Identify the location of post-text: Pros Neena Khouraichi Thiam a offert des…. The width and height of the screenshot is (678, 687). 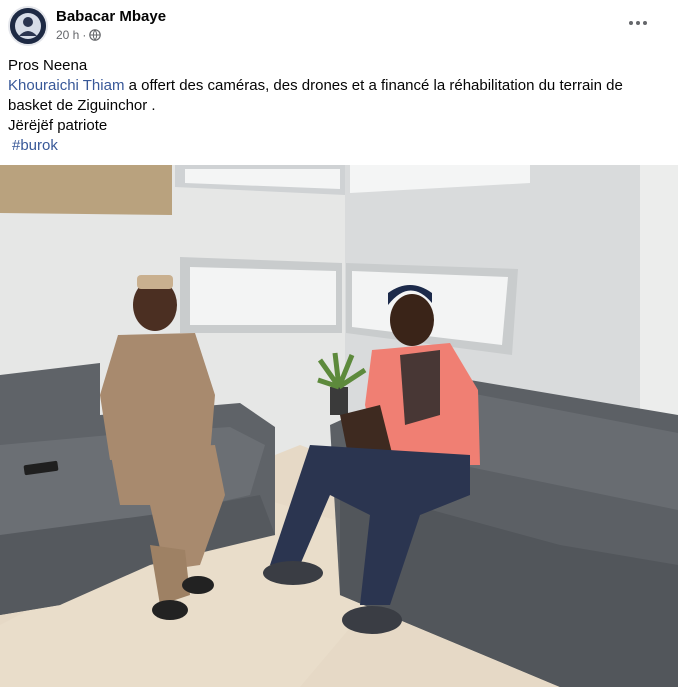
(328, 106).